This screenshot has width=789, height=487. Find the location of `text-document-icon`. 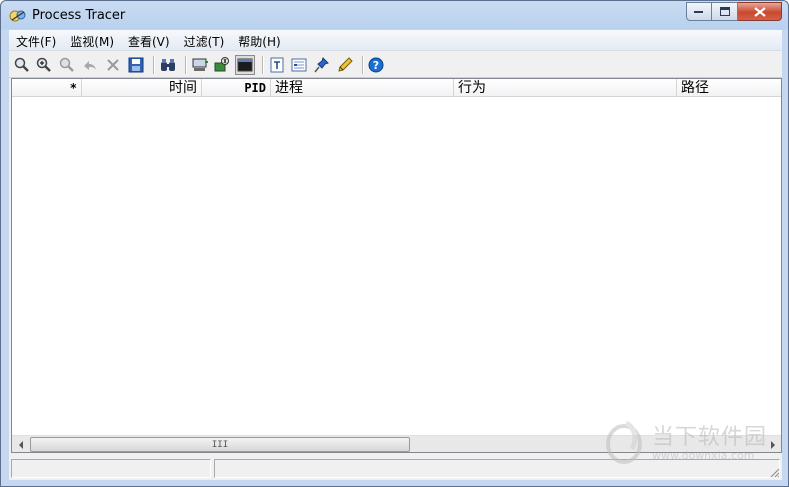

text-document-icon is located at coordinates (277, 65).